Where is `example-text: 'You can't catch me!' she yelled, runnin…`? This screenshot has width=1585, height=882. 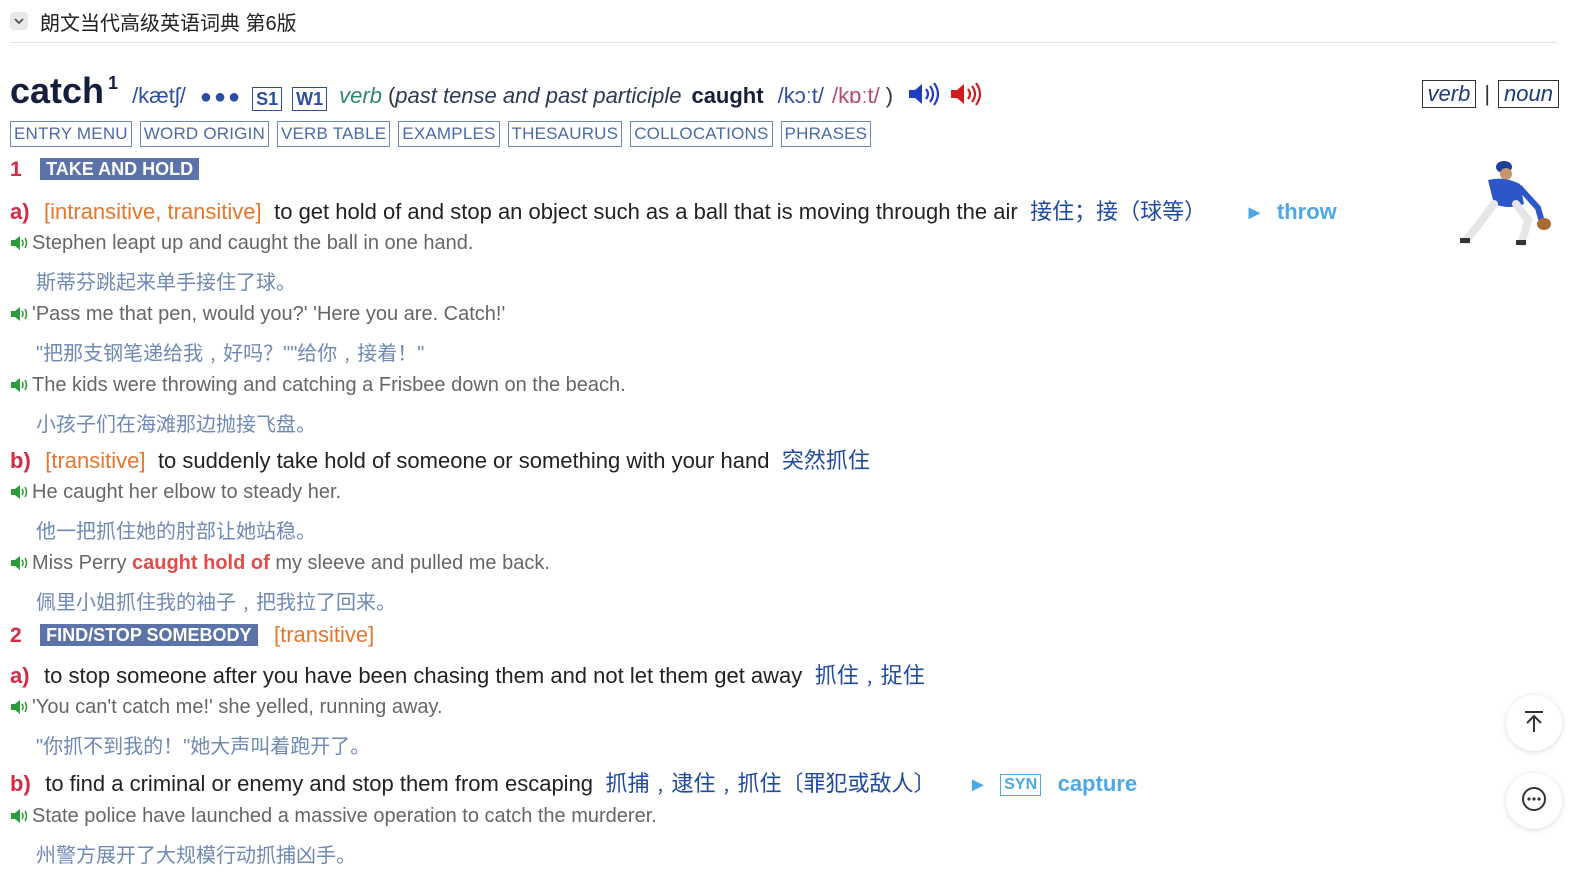 example-text: 'You can't catch me!' she yelled, runnin… is located at coordinates (237, 707).